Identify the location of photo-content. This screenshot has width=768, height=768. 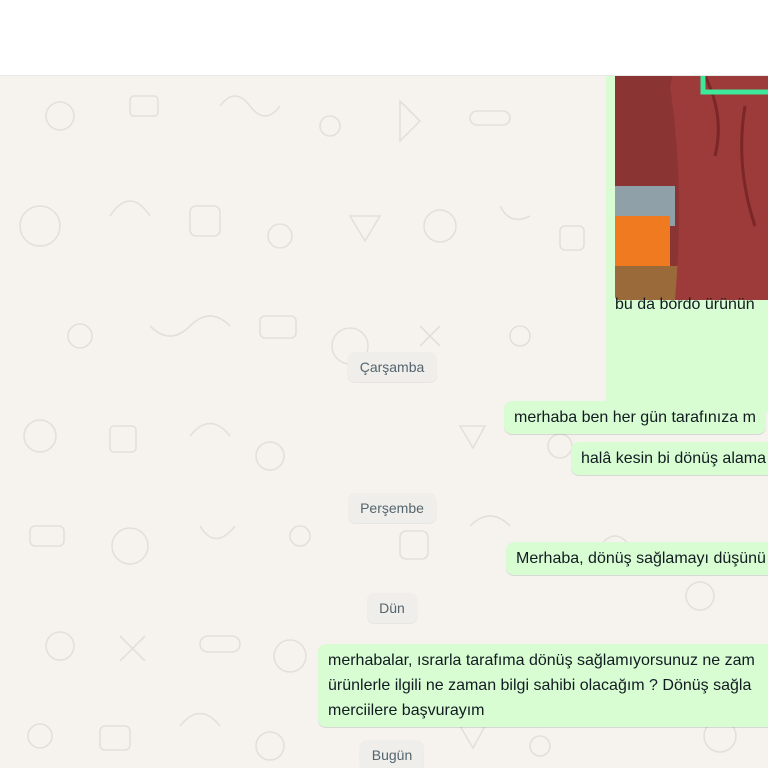
(691, 188).